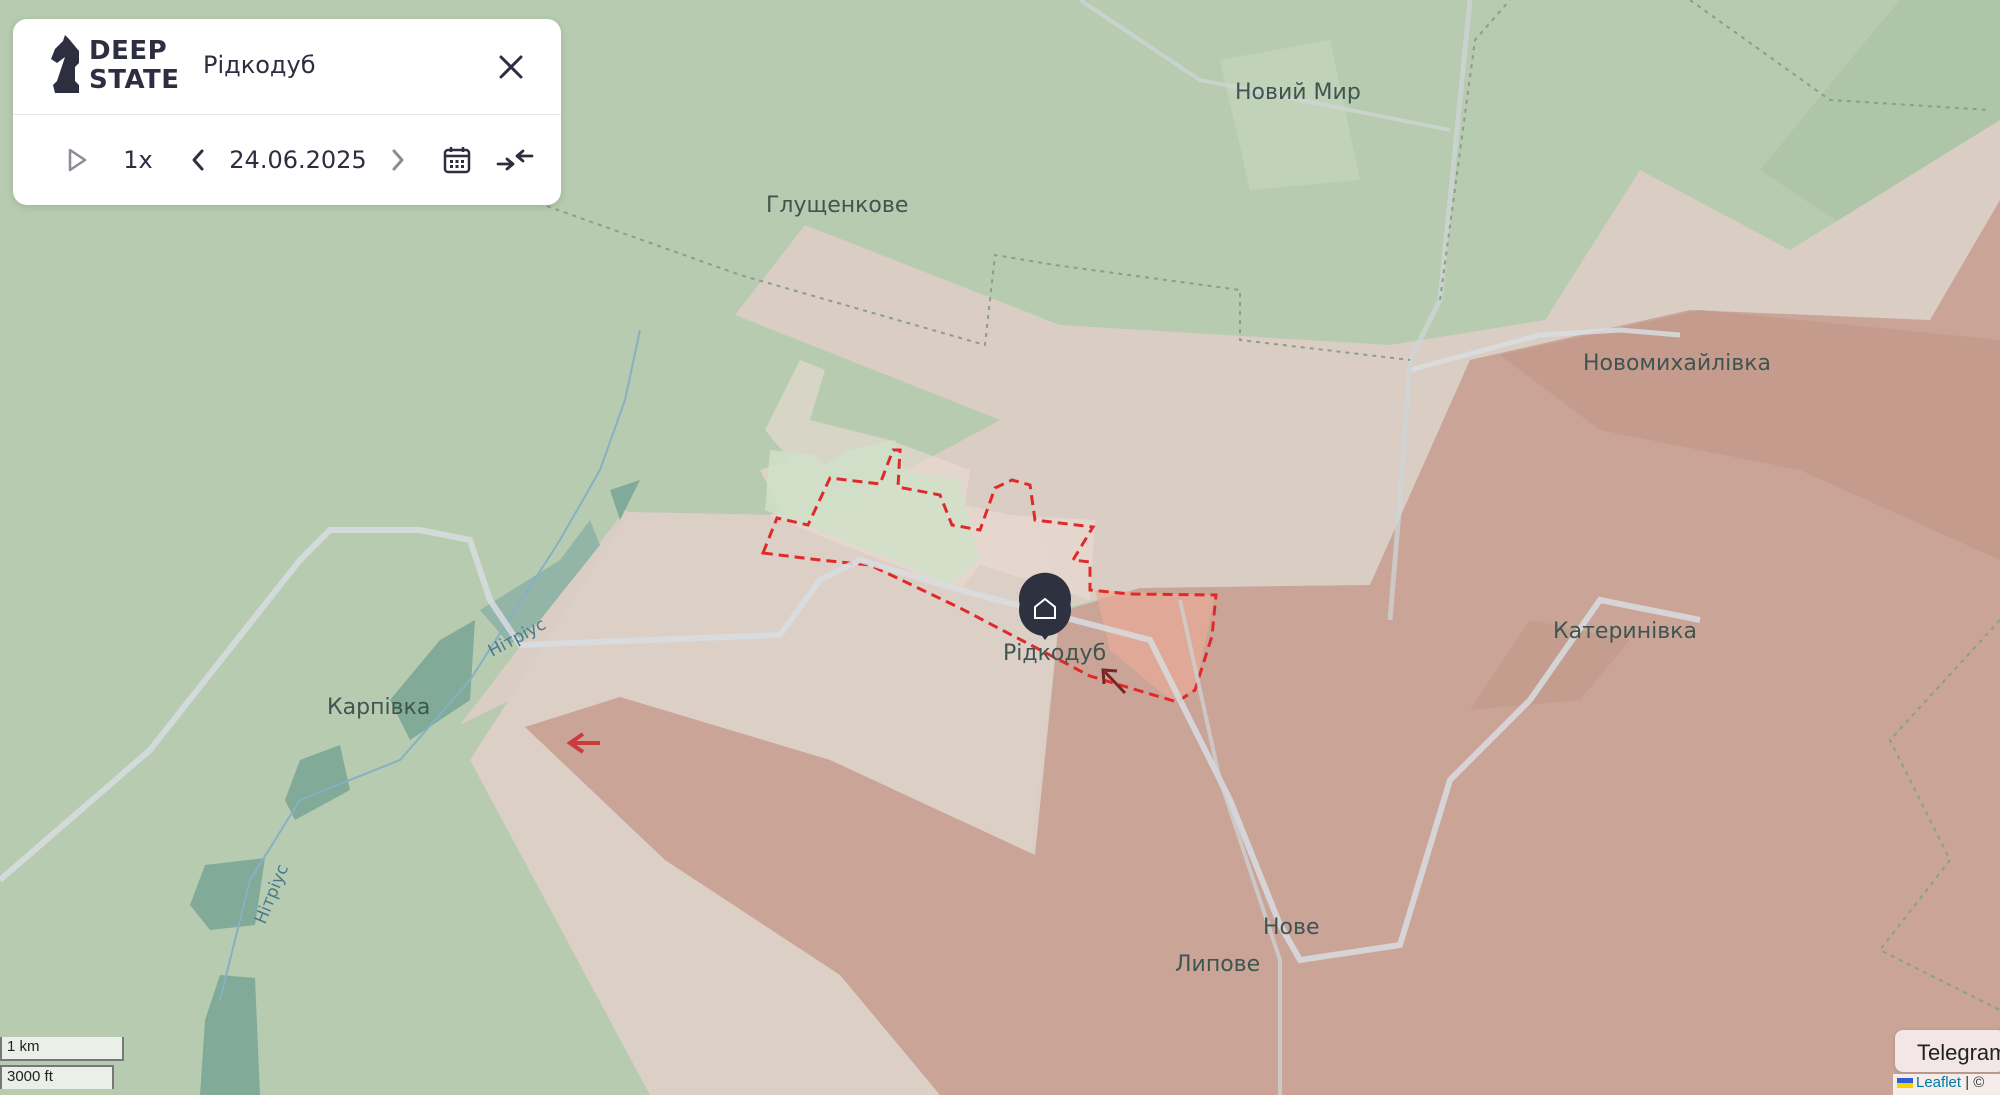 This screenshot has width=2000, height=1095. What do you see at coordinates (65, 64) in the screenshot?
I see `knight-icon` at bounding box center [65, 64].